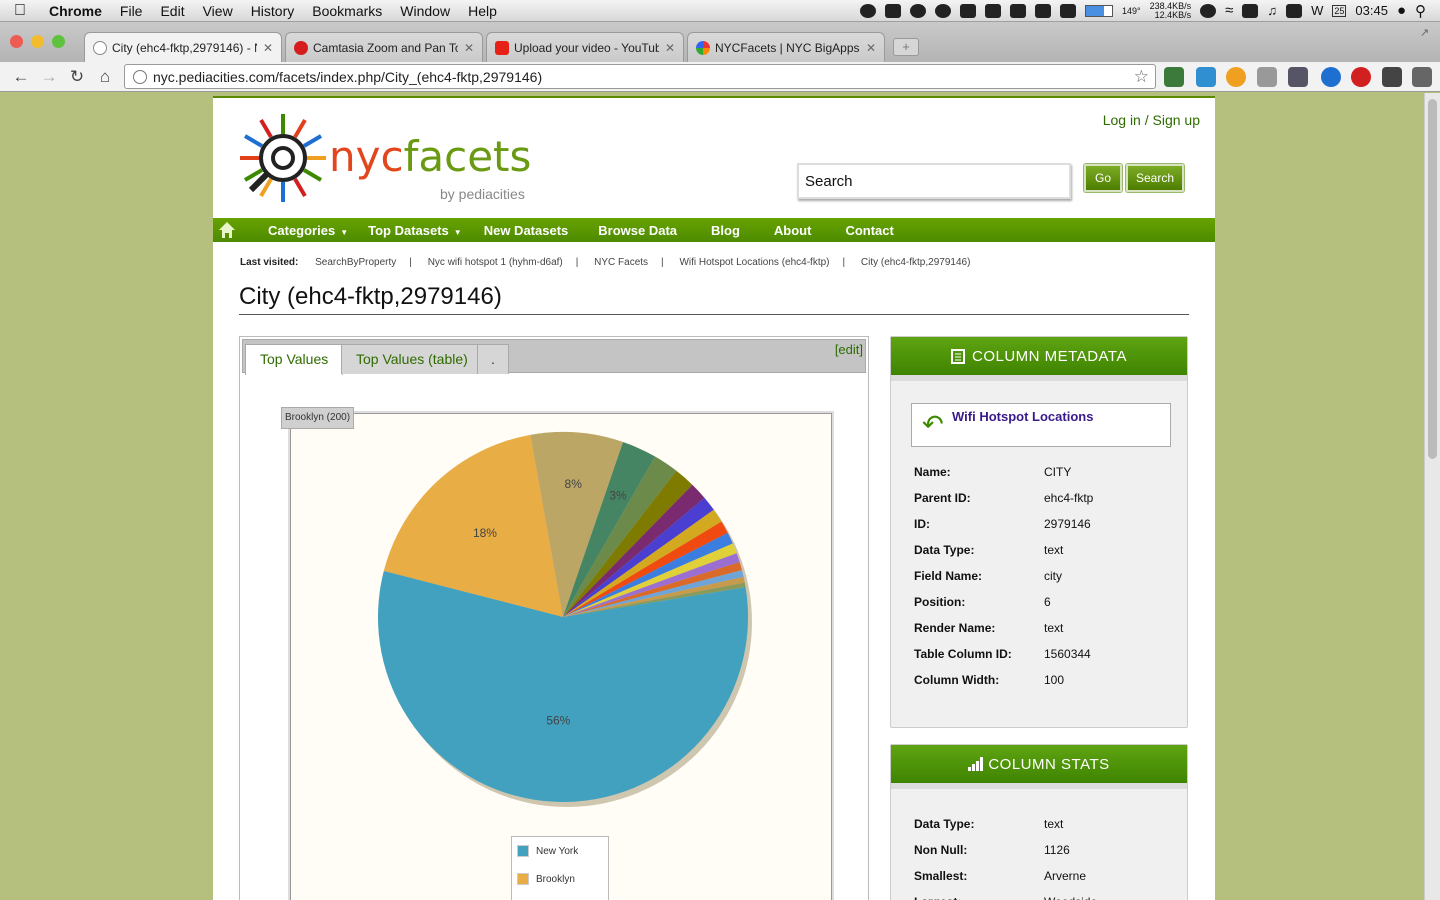  Describe the element at coordinates (1267, 77) in the screenshot. I see `tag-icon` at that location.